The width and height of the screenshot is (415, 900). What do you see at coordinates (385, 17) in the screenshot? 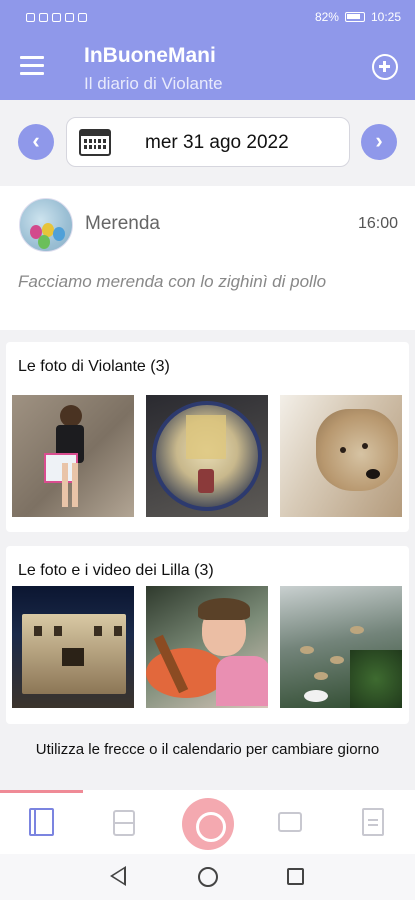
I see `clock: 10:25` at bounding box center [385, 17].